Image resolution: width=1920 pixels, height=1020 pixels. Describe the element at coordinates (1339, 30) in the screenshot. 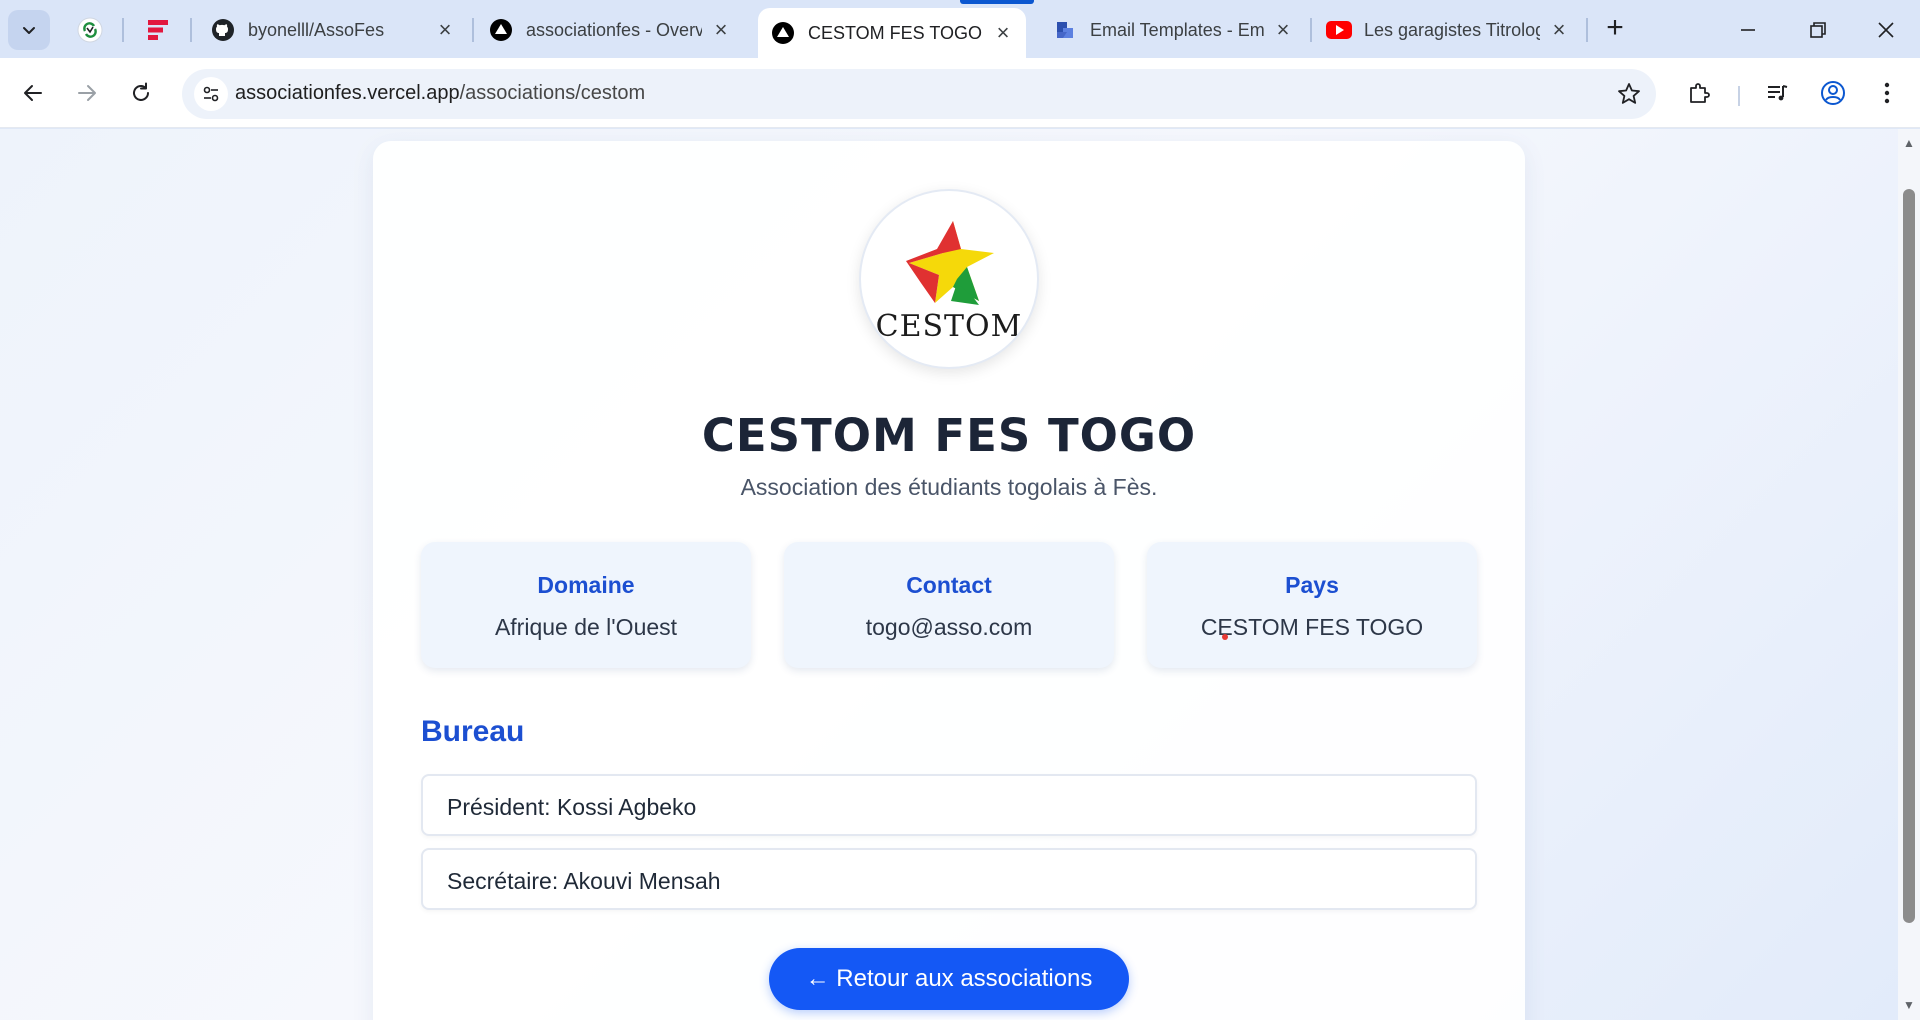

I see `youtube-icon` at that location.